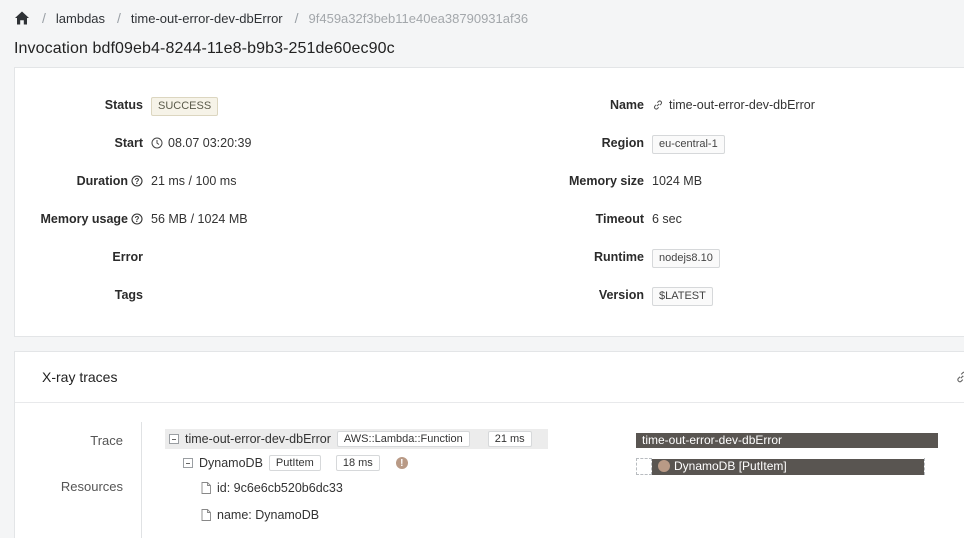 The width and height of the screenshot is (964, 538). Describe the element at coordinates (69, 486) in the screenshot. I see `tab-resources: Resources` at that location.